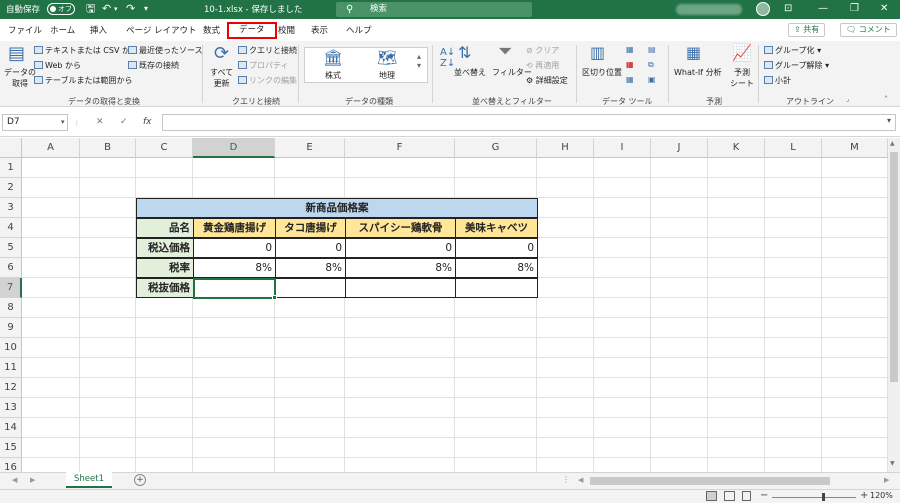 This screenshot has width=900, height=503. Describe the element at coordinates (14, 480) in the screenshot. I see `prev-sheet-icon: ◀` at that location.